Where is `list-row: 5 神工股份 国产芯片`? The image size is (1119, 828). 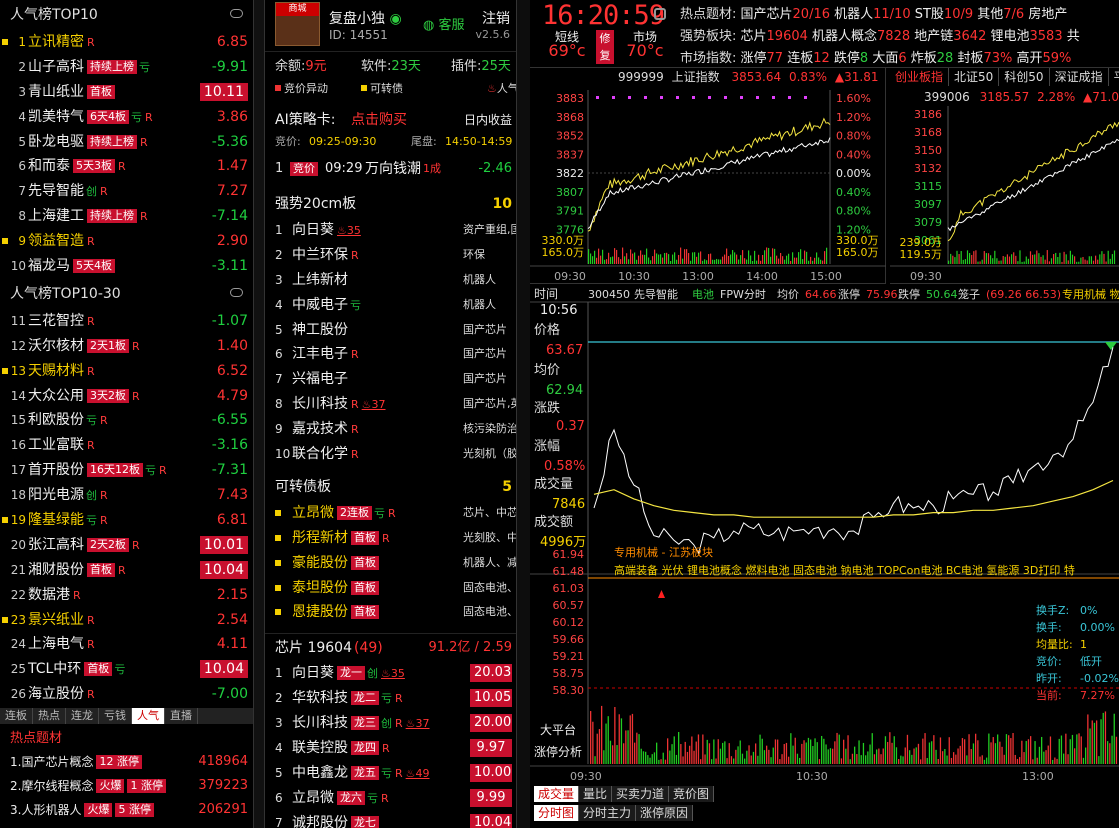 list-row: 5 神工股份 国产芯片 is located at coordinates (390, 330).